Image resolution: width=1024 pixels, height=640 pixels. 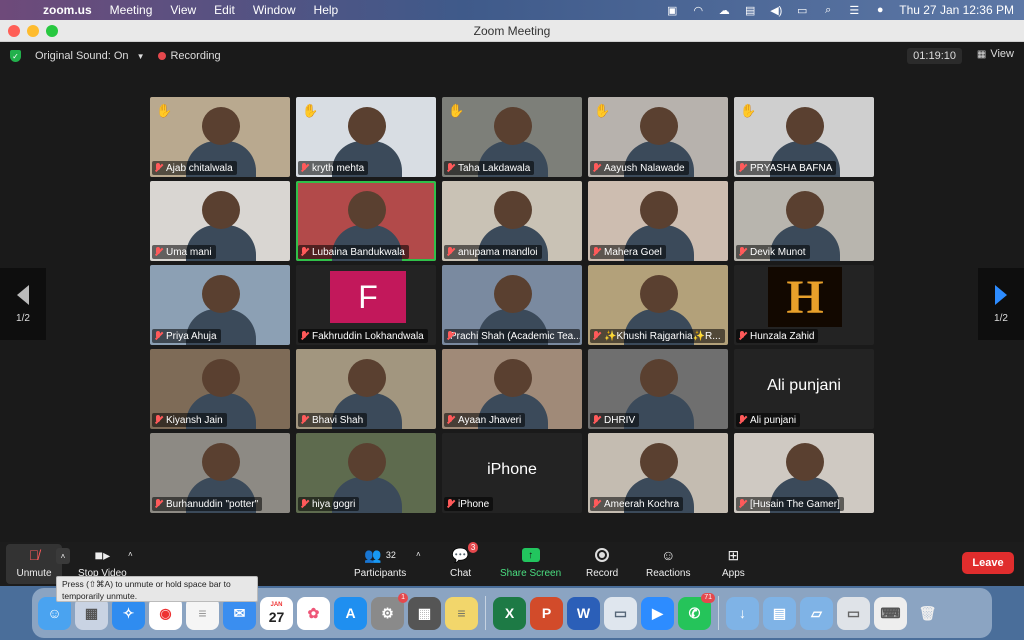 I want to click on applications-folder-icon: ▱, so click(x=816, y=613).